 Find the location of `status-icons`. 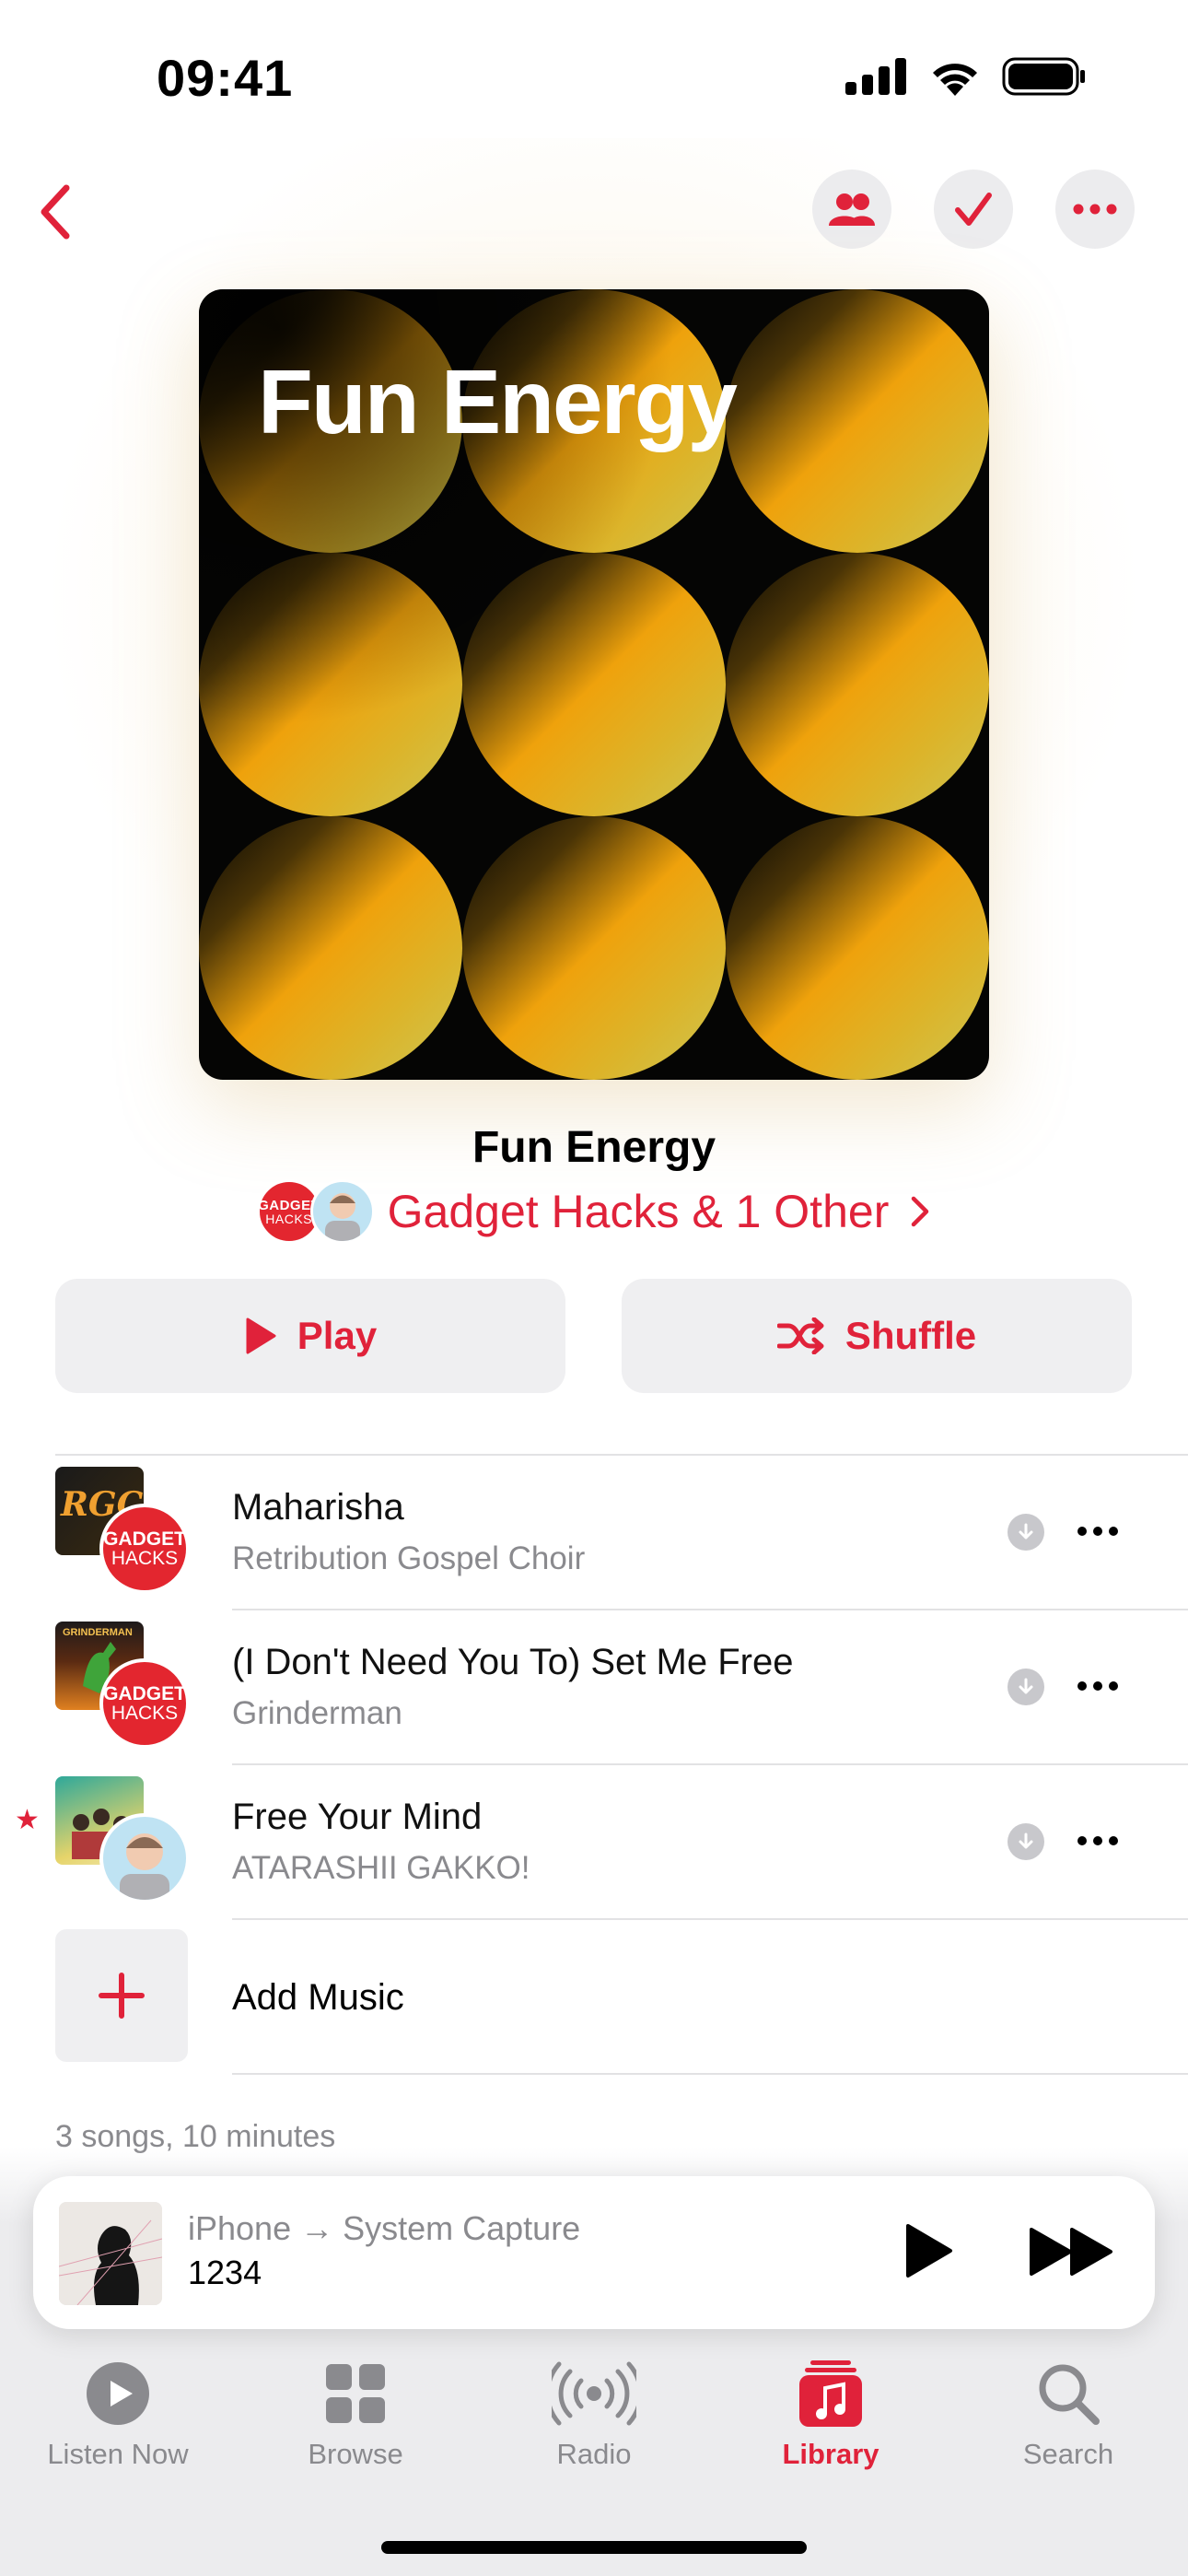

status-icons is located at coordinates (966, 76).